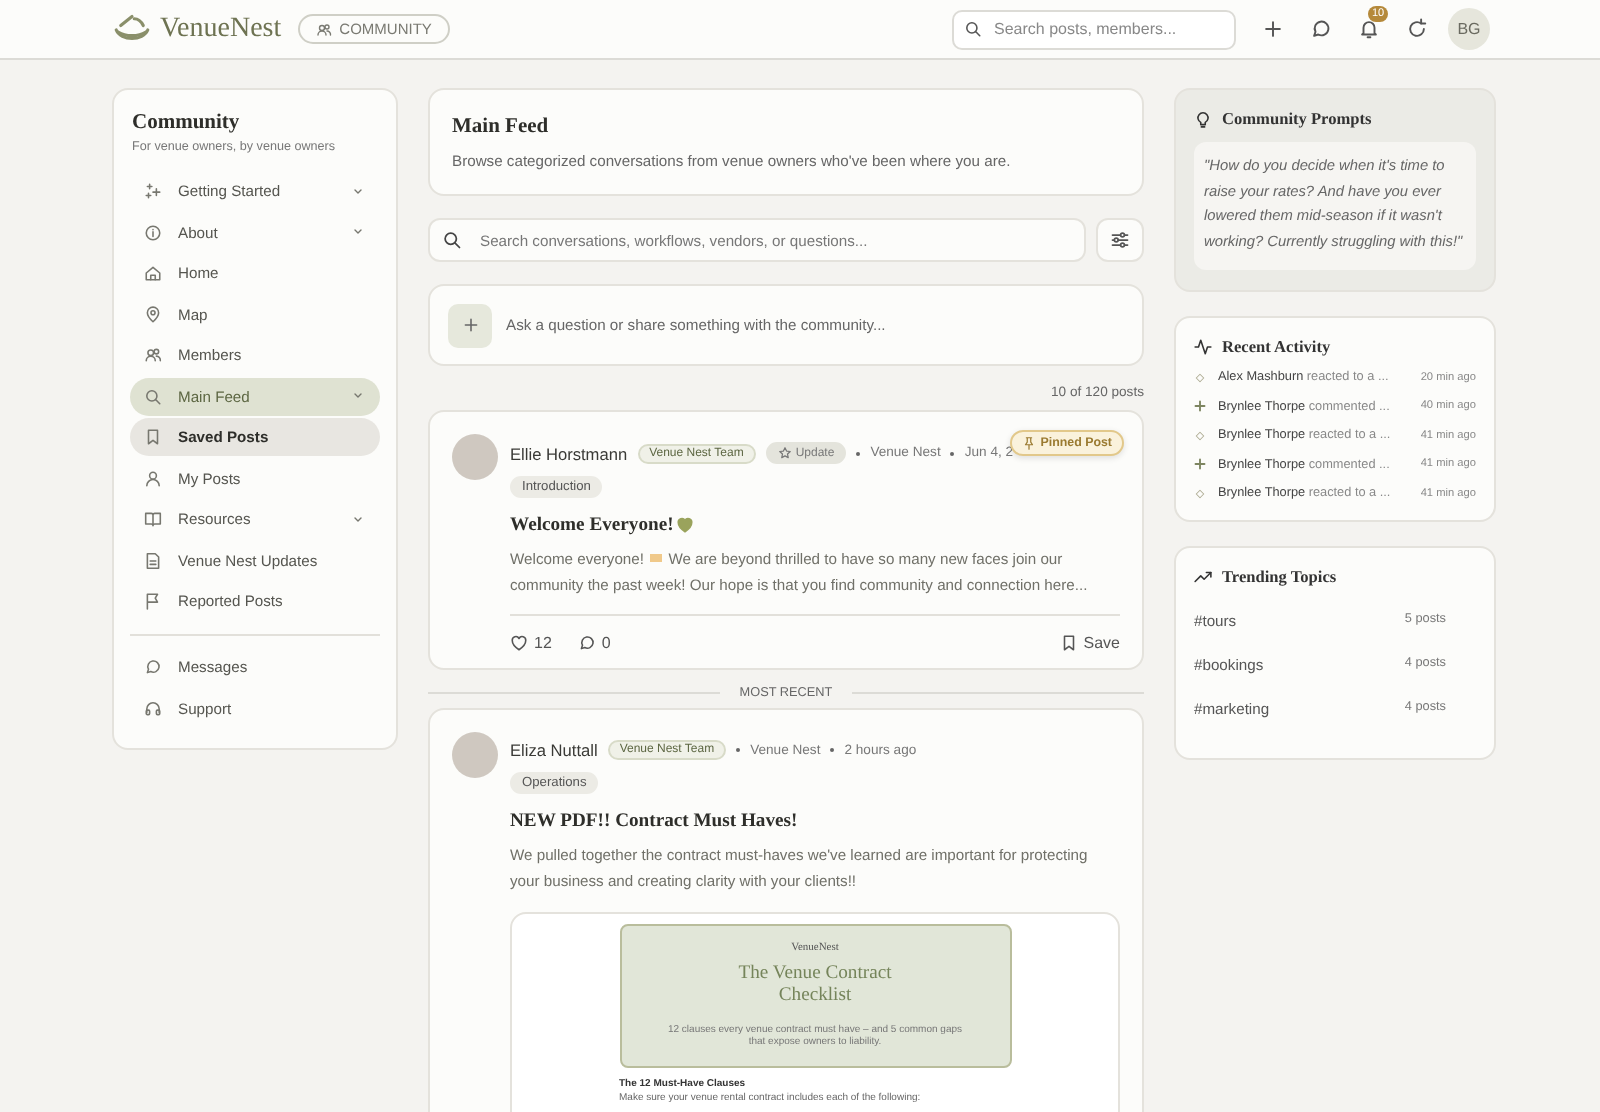 The width and height of the screenshot is (1600, 1112). I want to click on trending-title: Trending Topics, so click(1279, 577).